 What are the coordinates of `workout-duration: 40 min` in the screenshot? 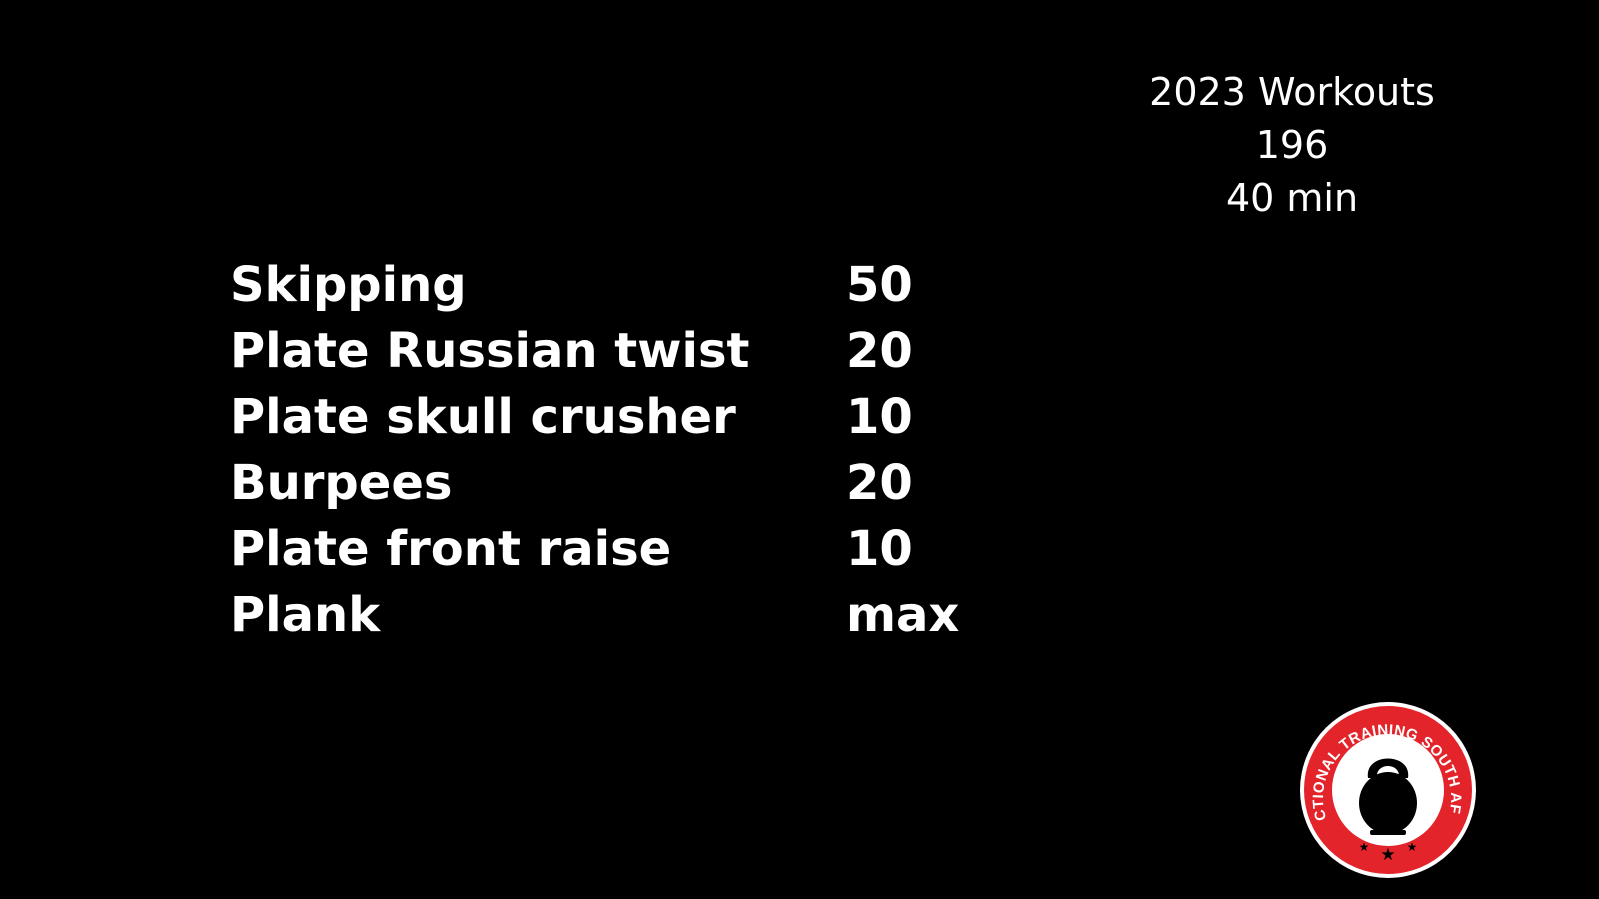 It's located at (1292, 198).